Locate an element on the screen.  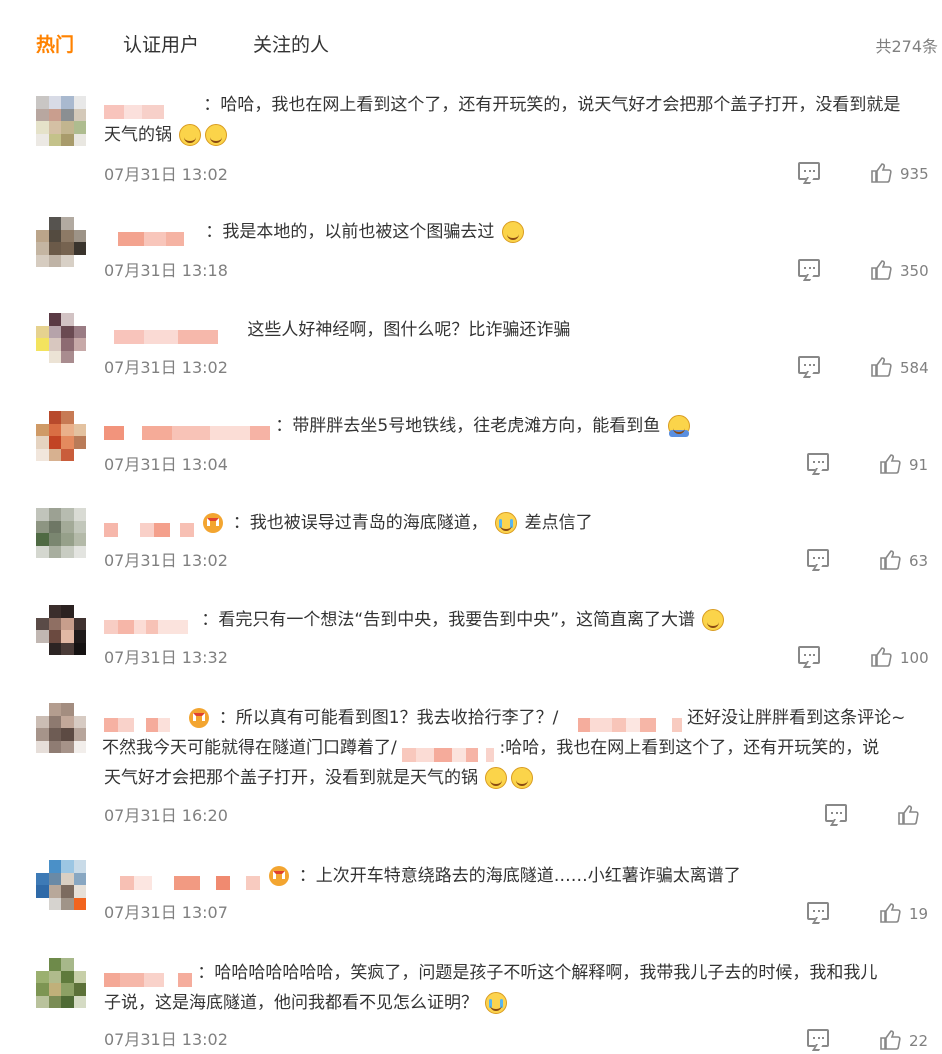
comment-text-cont: 还好没让胖胖看到这条评论~ is located at coordinates (796, 718).